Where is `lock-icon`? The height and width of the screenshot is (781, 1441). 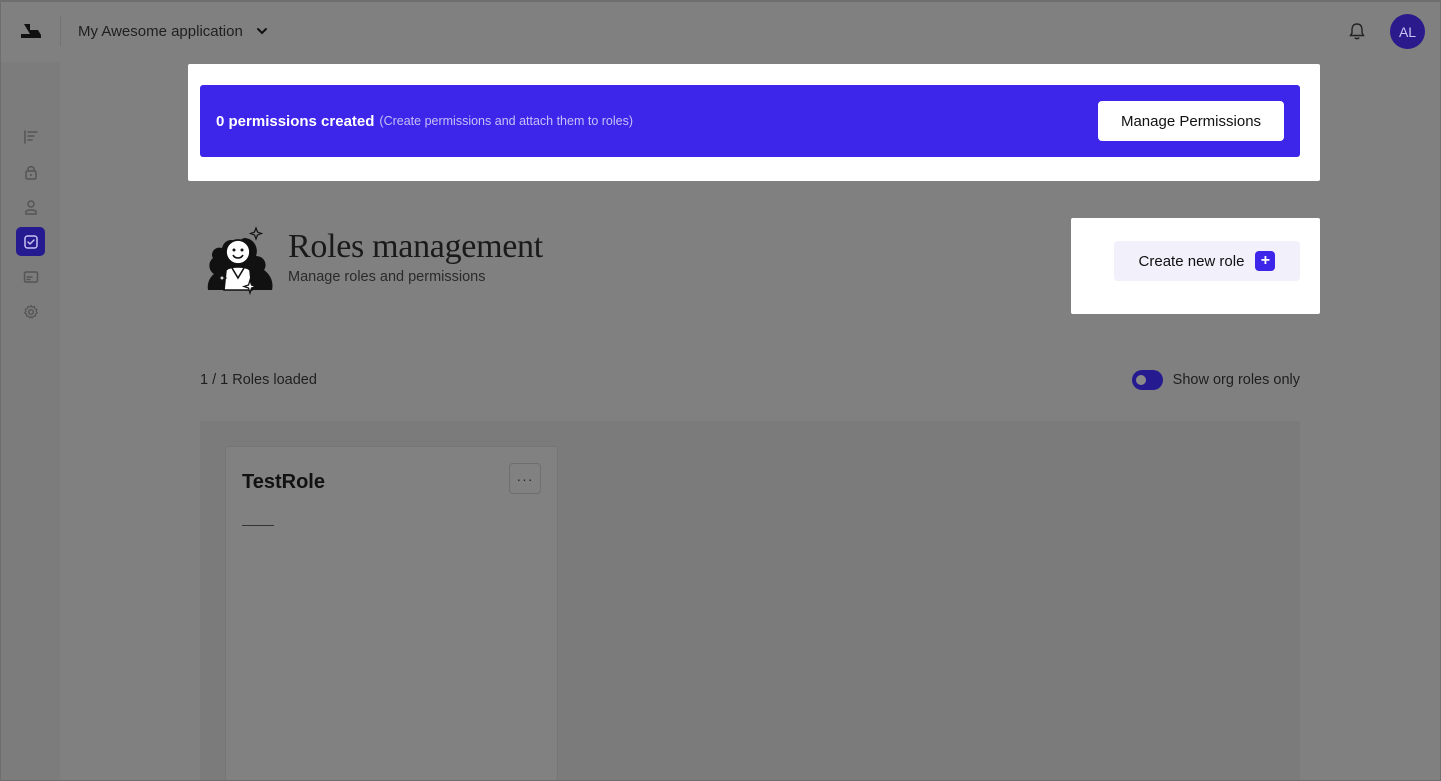
lock-icon is located at coordinates (30, 172).